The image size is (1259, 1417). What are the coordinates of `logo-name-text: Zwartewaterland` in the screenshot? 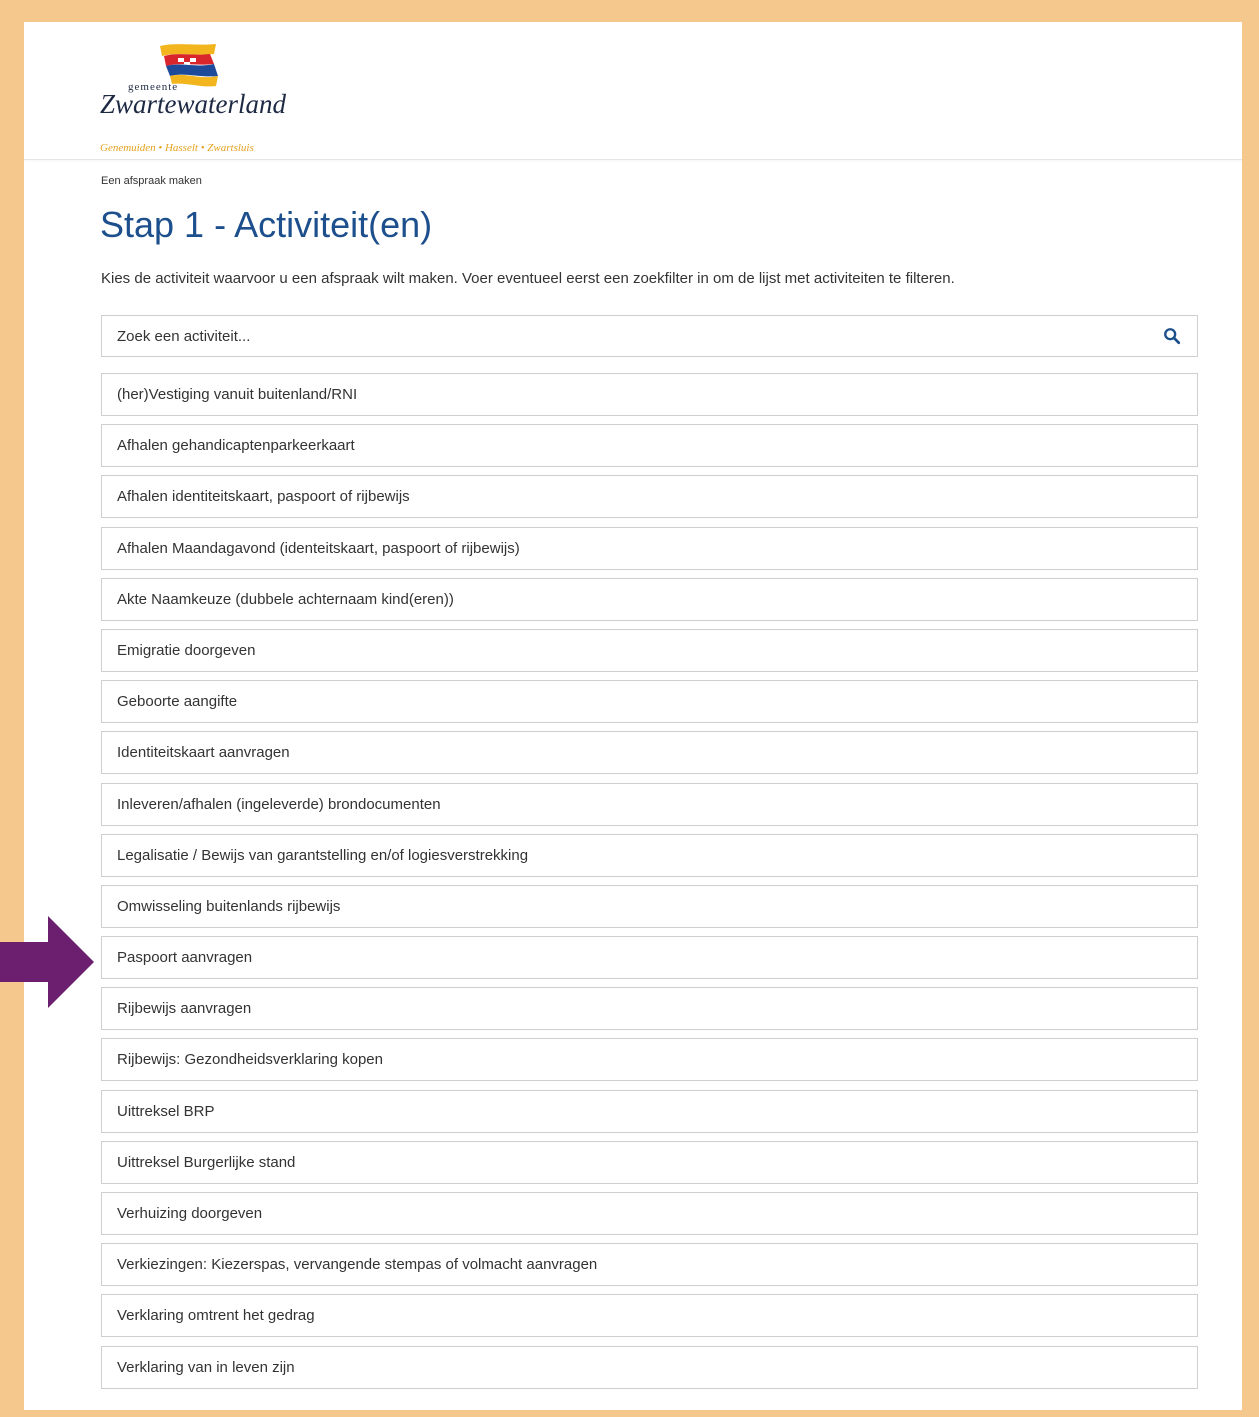 It's located at (193, 104).